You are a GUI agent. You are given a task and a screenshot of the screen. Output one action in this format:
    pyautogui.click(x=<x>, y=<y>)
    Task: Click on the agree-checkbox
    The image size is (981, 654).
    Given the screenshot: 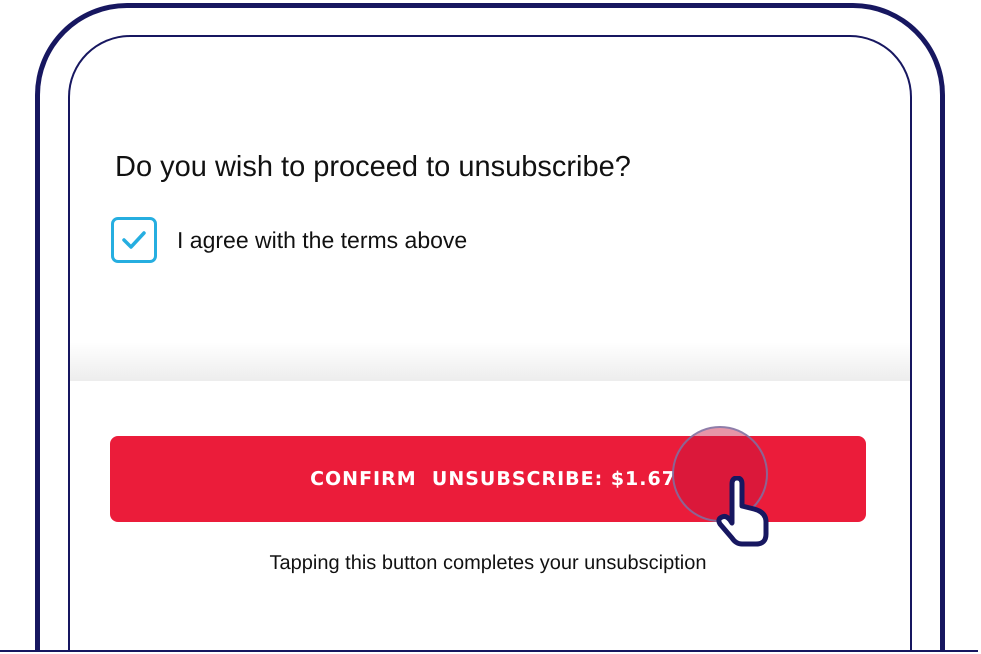 What is the action you would take?
    pyautogui.click(x=134, y=240)
    